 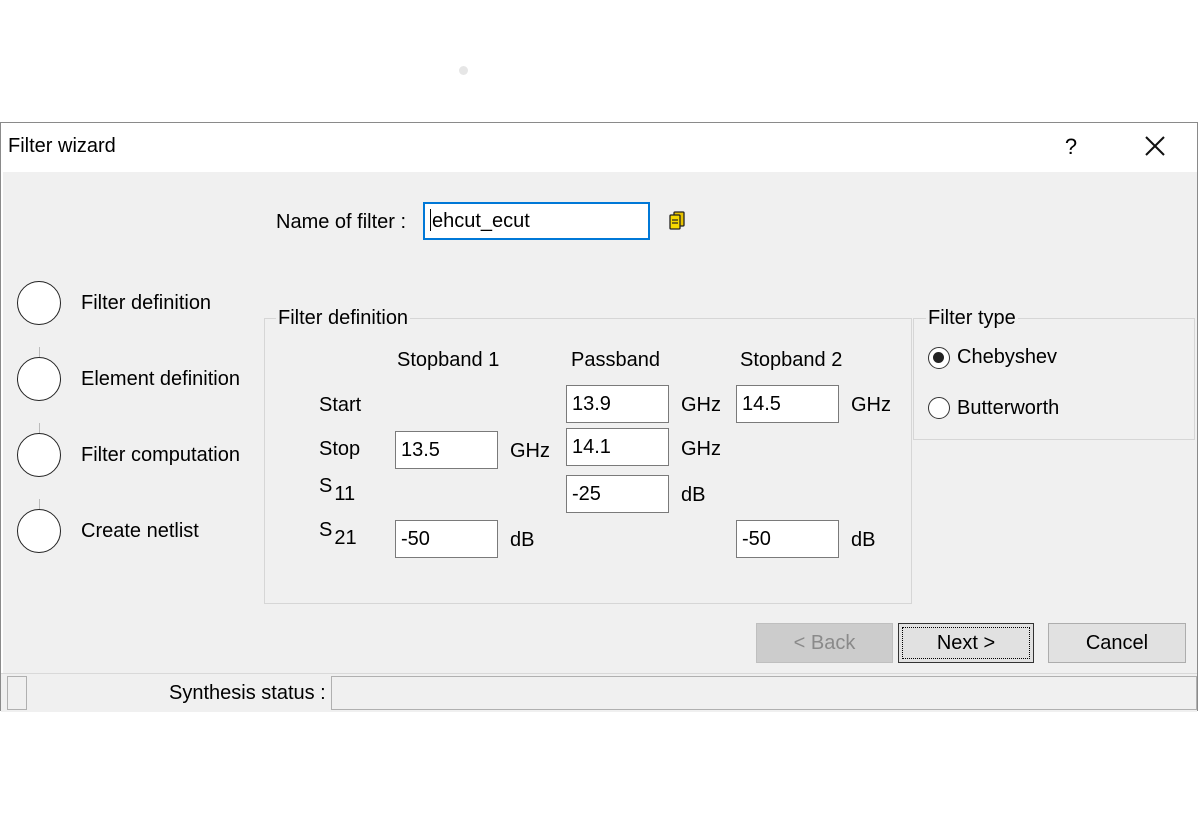 I want to click on filter-name-input: ehcut_ecut, so click(x=536, y=221).